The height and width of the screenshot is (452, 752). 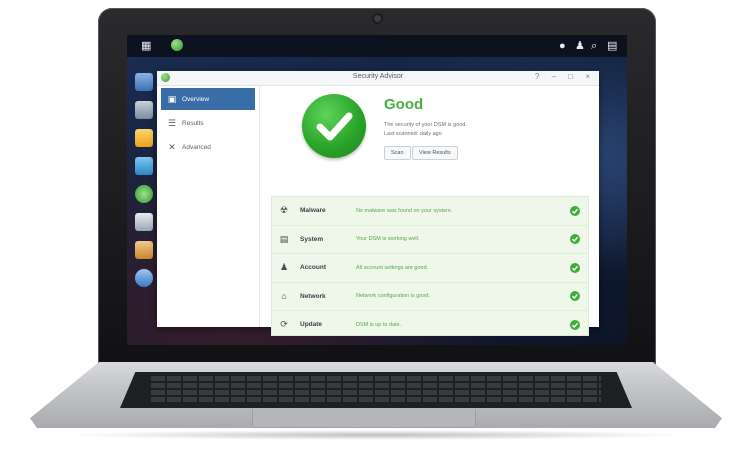 I want to click on window-title: Security Advisor, so click(x=378, y=76).